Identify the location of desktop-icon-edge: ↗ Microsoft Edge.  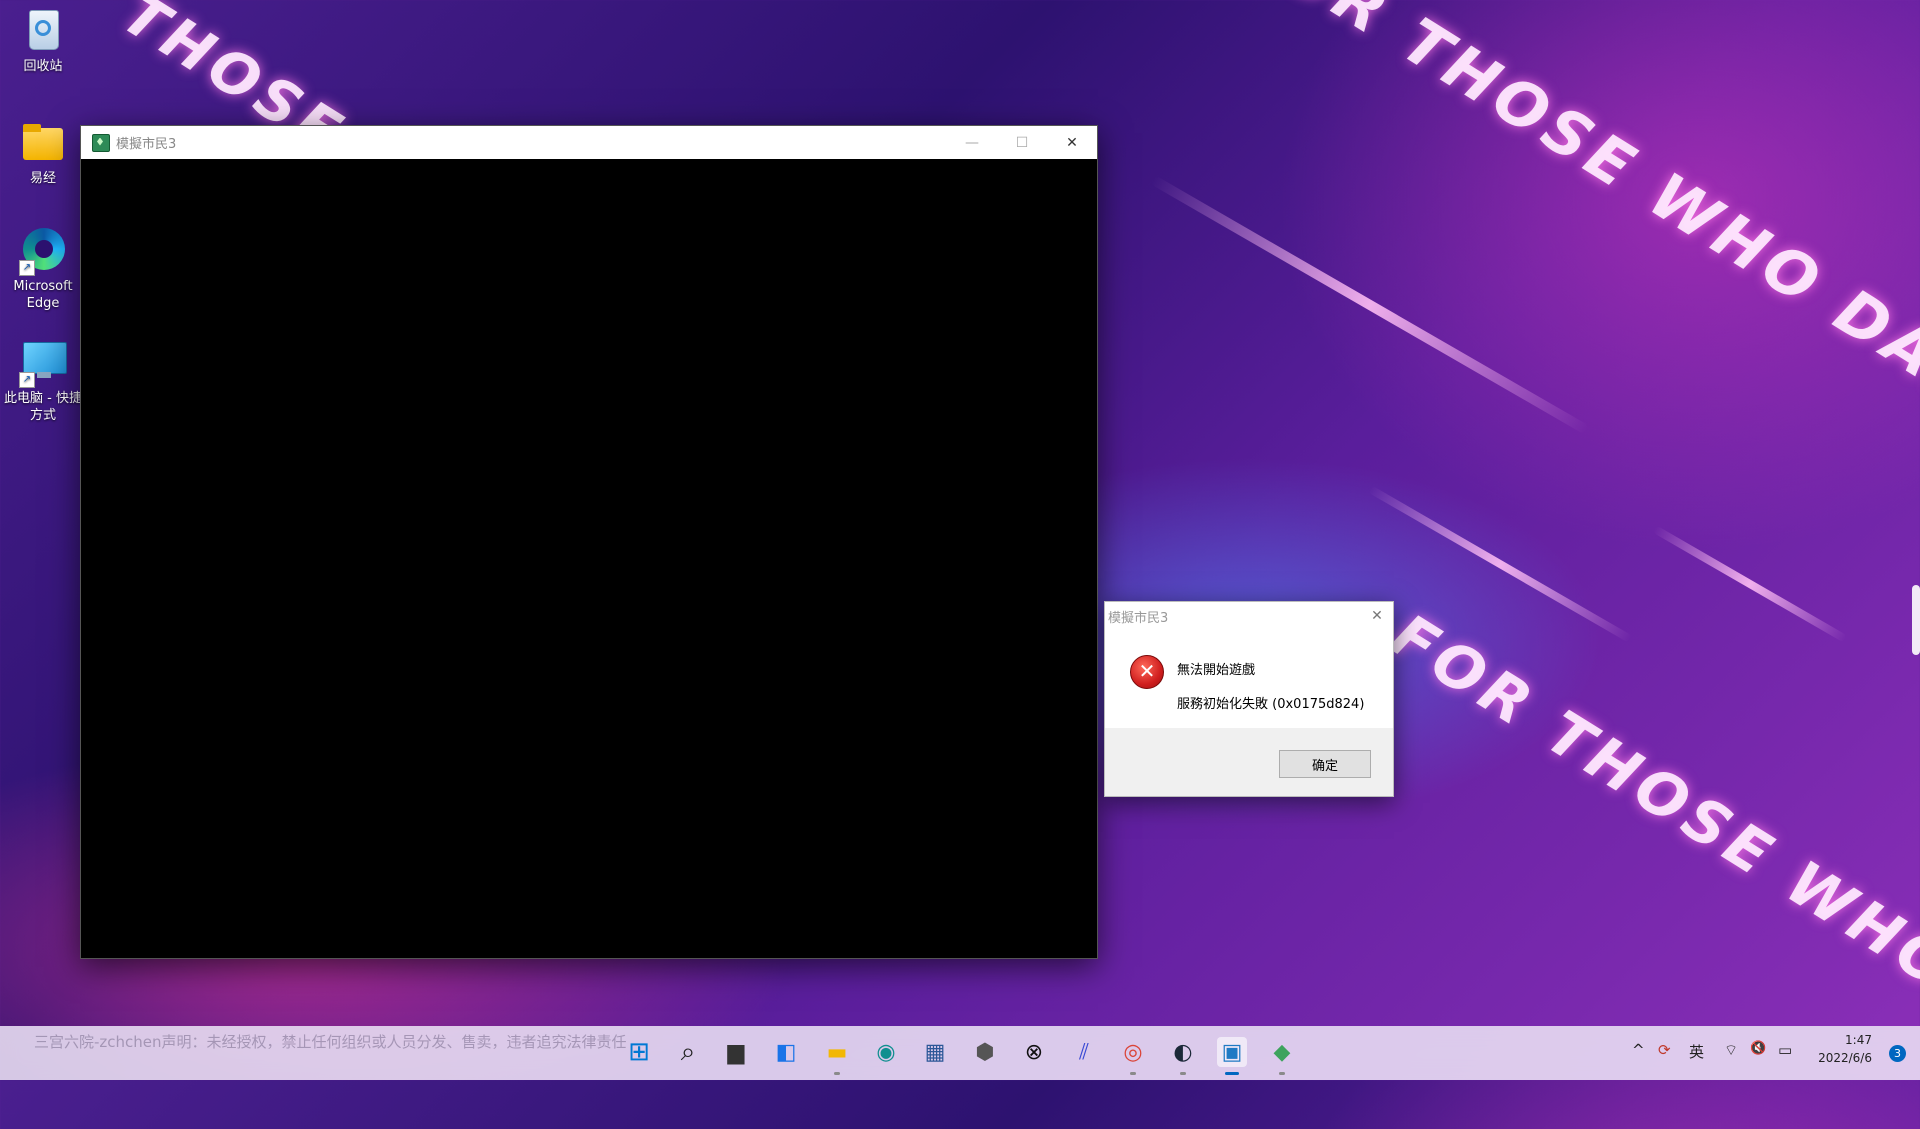
(43, 269).